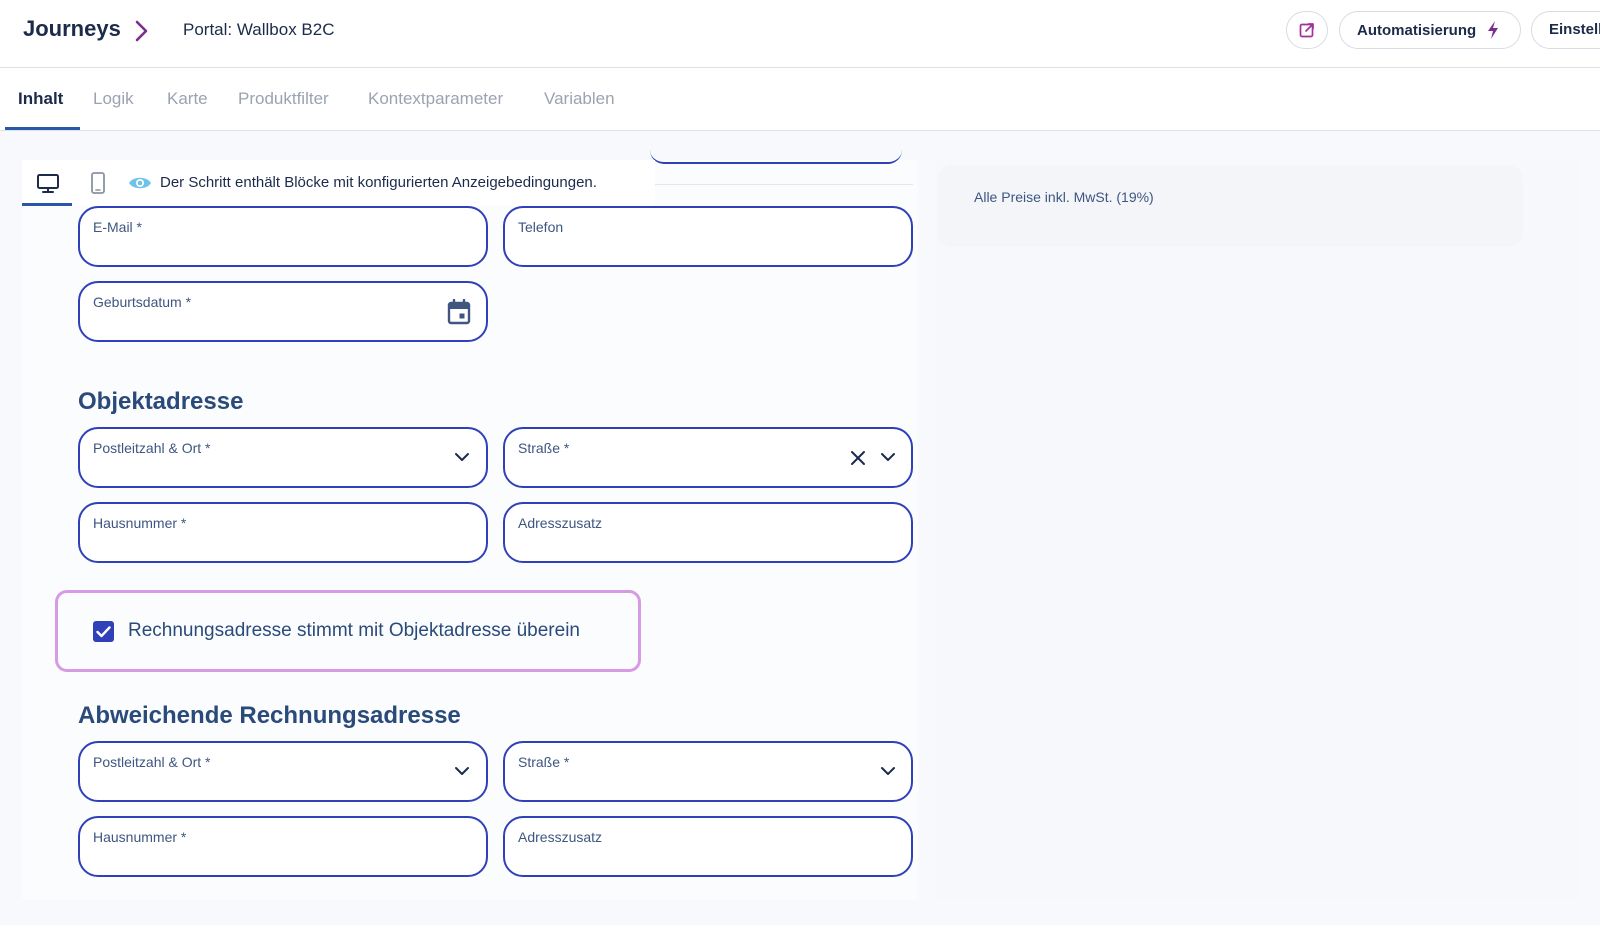 Image resolution: width=1600 pixels, height=925 pixels. Describe the element at coordinates (283, 99) in the screenshot. I see `tab-produktfilter: Produktfilter` at that location.